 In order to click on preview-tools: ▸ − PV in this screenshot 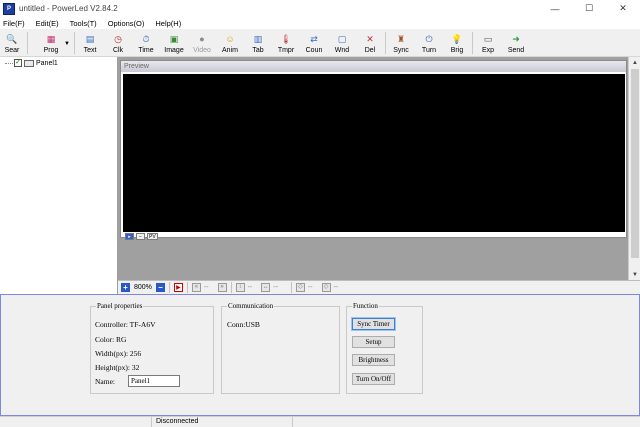, I will do `click(141, 236)`.